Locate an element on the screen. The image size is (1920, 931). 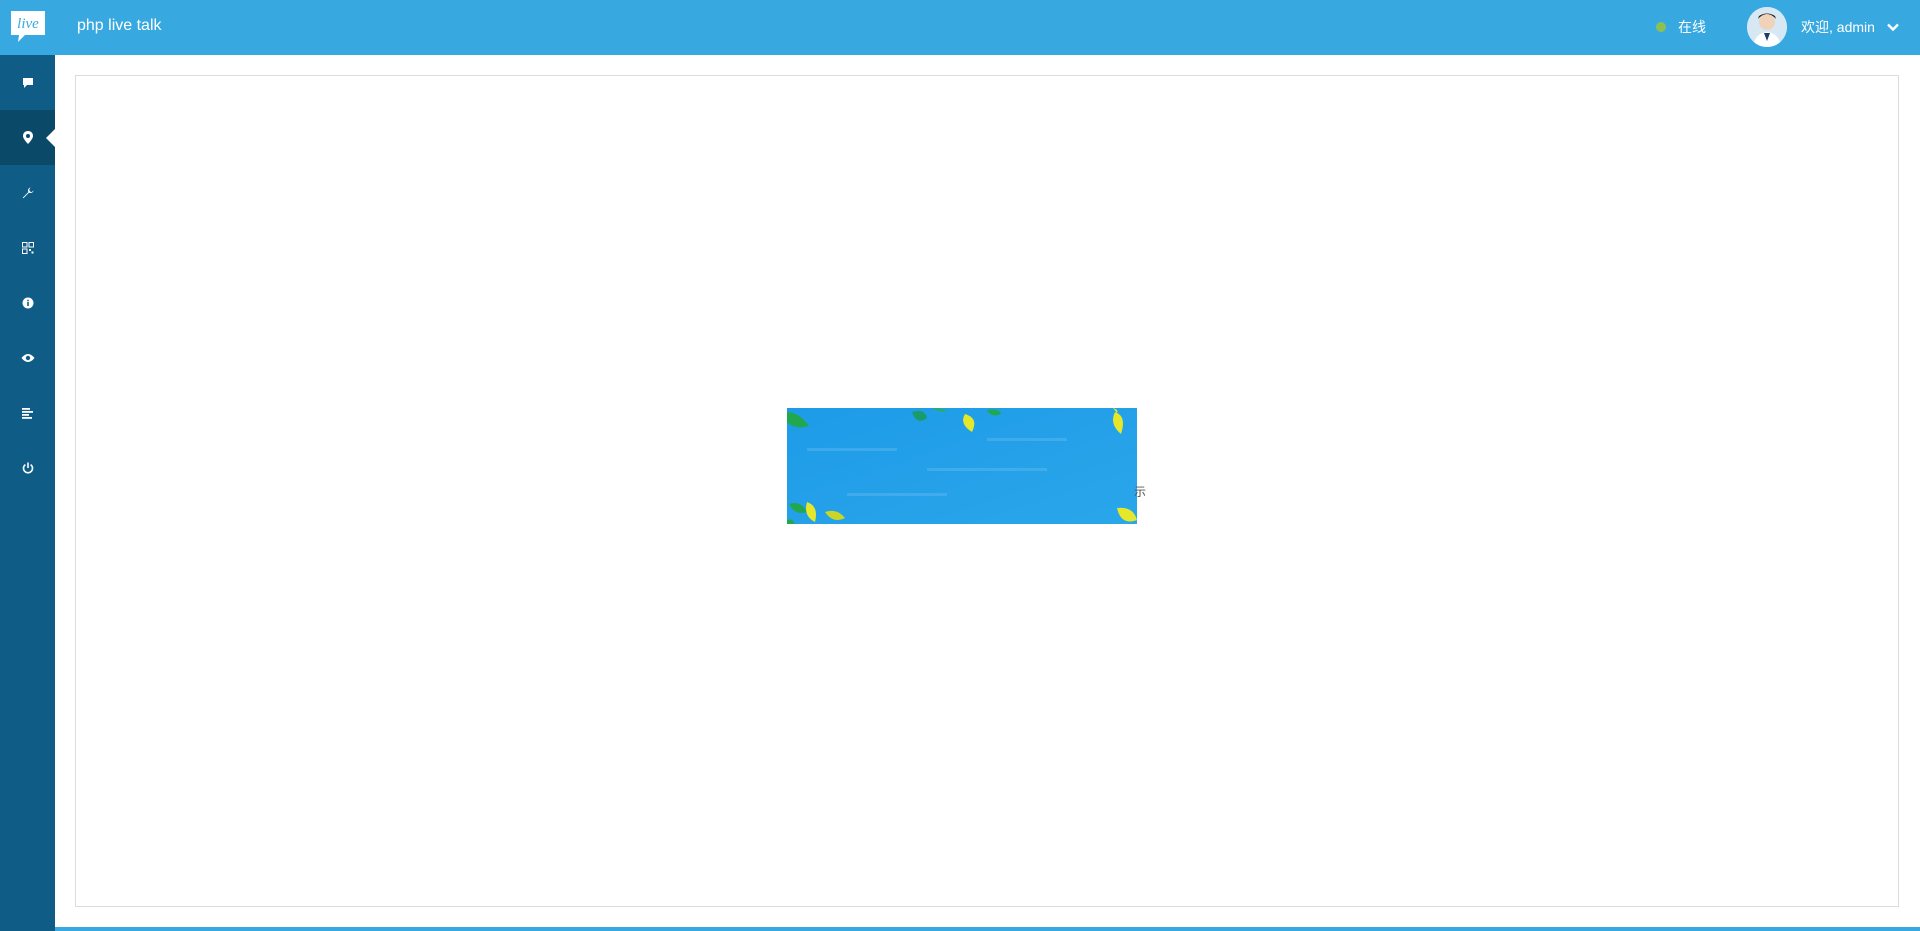
logo-text: live is located at coordinates (28, 24).